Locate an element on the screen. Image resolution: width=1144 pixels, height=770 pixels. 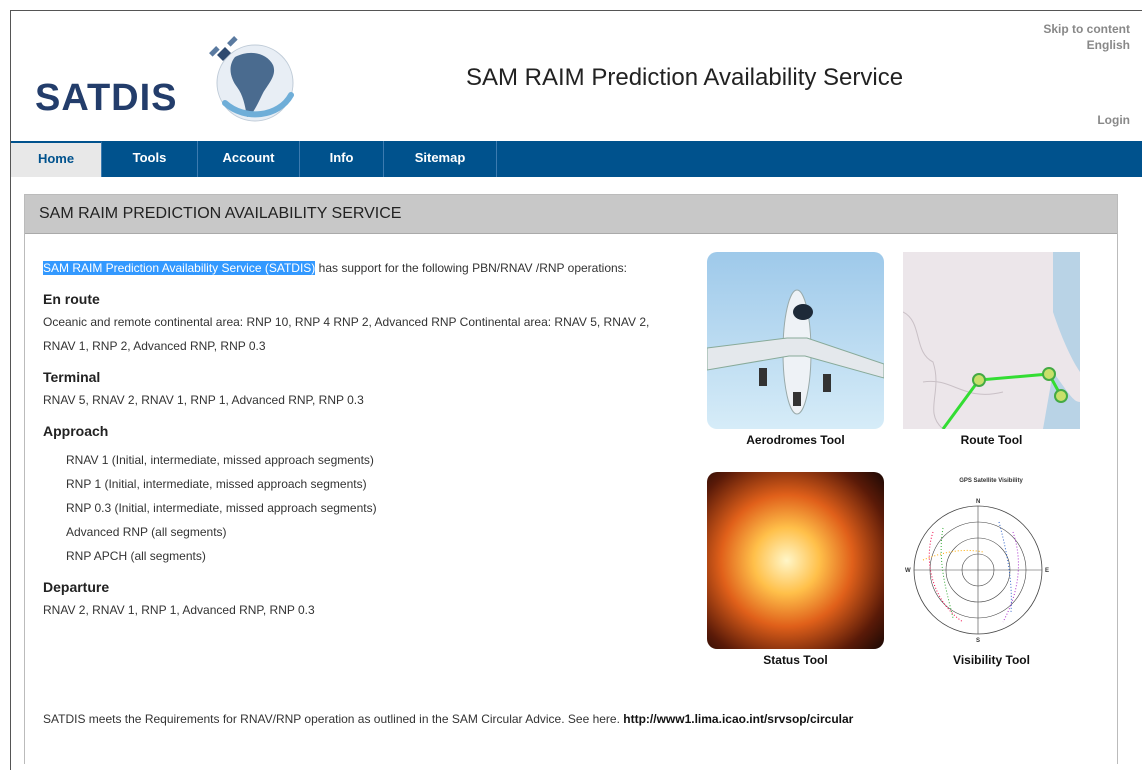
sun-image is located at coordinates (795, 560).